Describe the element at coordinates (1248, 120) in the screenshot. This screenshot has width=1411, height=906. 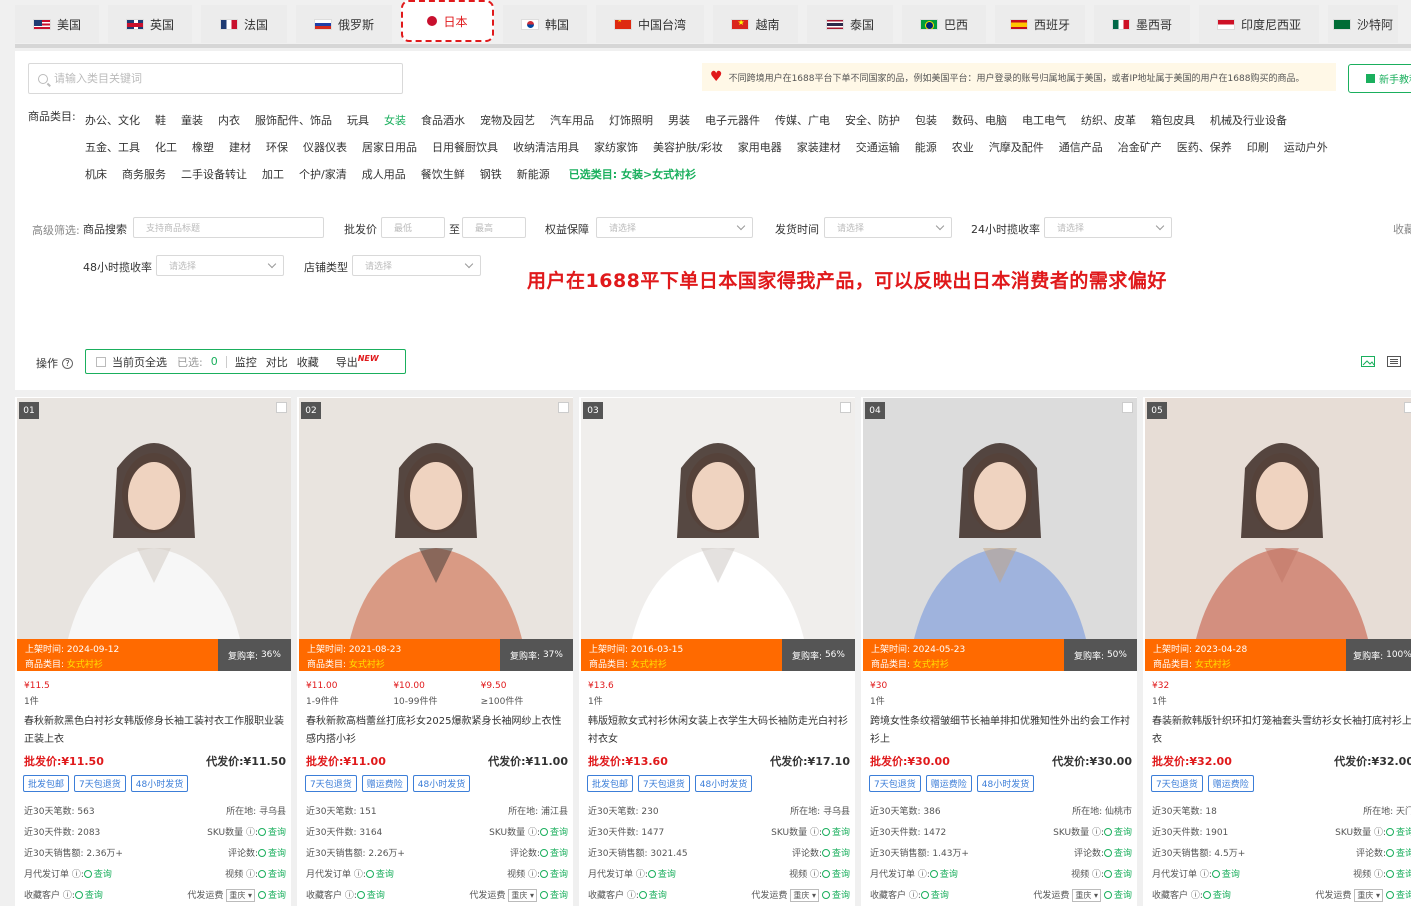
I see `category-item: 机械及行业设备` at that location.